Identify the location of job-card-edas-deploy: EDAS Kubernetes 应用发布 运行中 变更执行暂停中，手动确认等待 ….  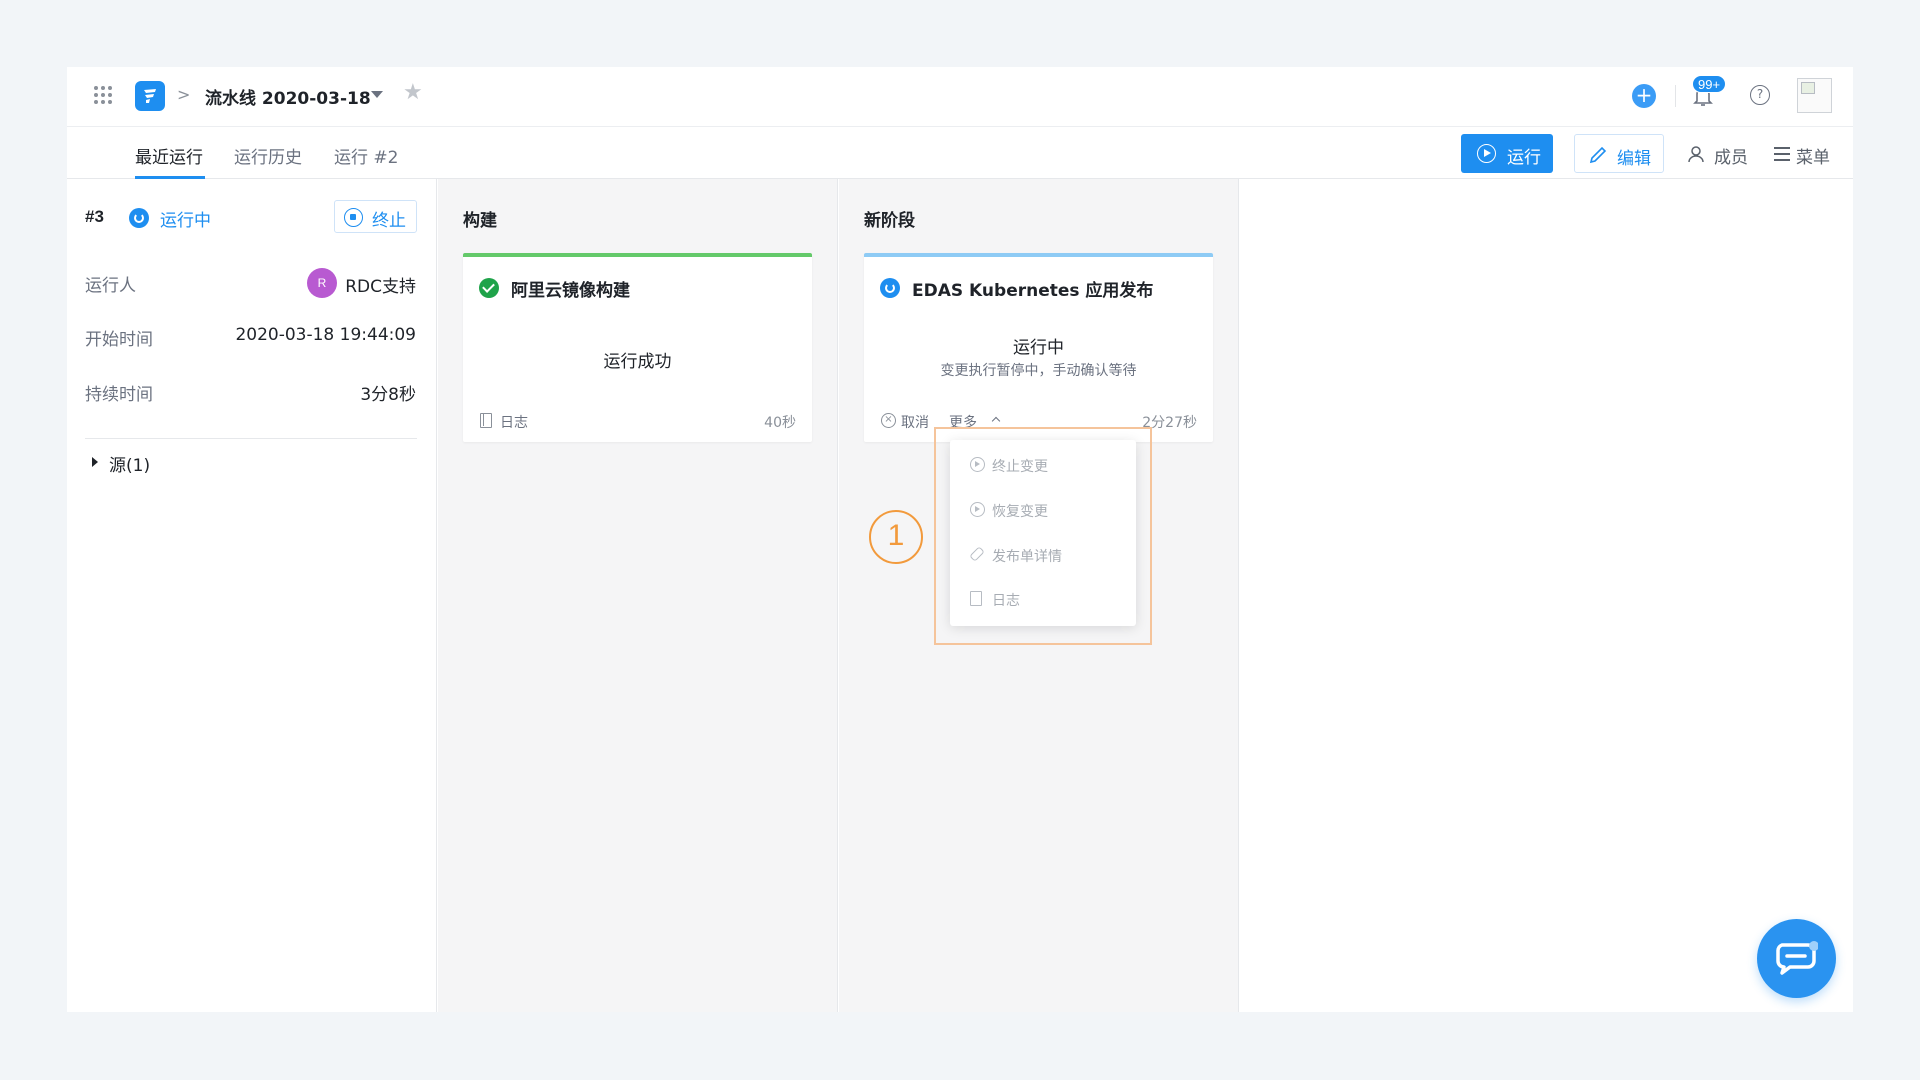
(1038, 347).